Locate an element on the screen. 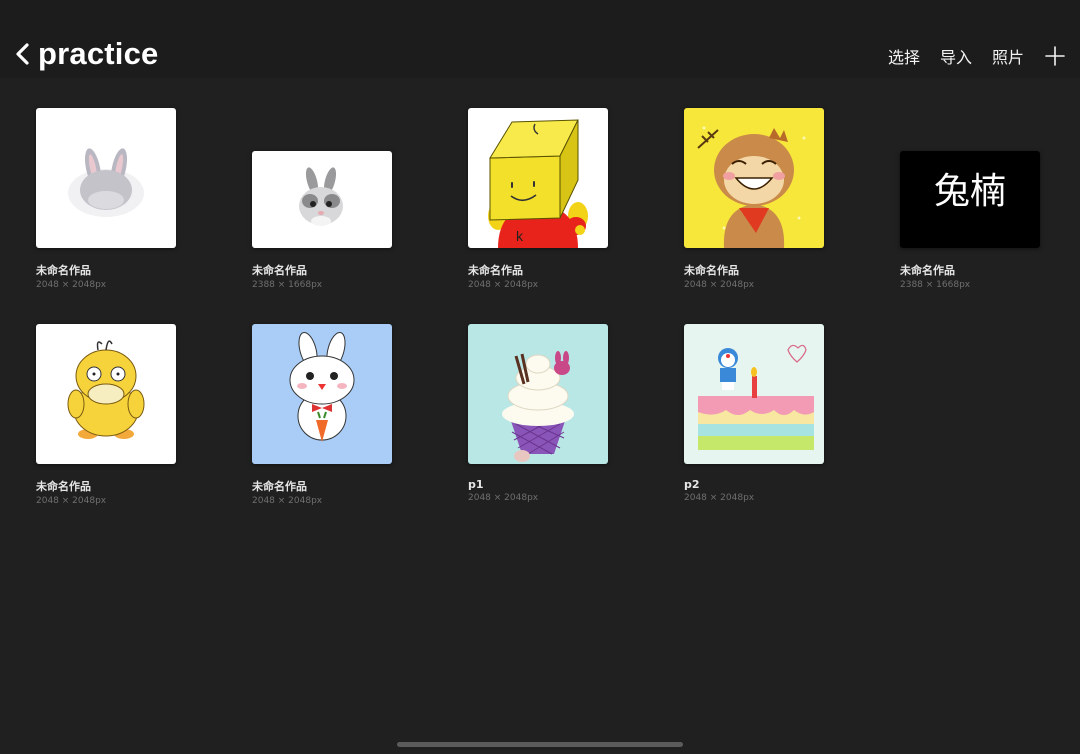 This screenshot has width=1080, height=754. calligraphy-artwork-icon: 兔楠 is located at coordinates (970, 199).